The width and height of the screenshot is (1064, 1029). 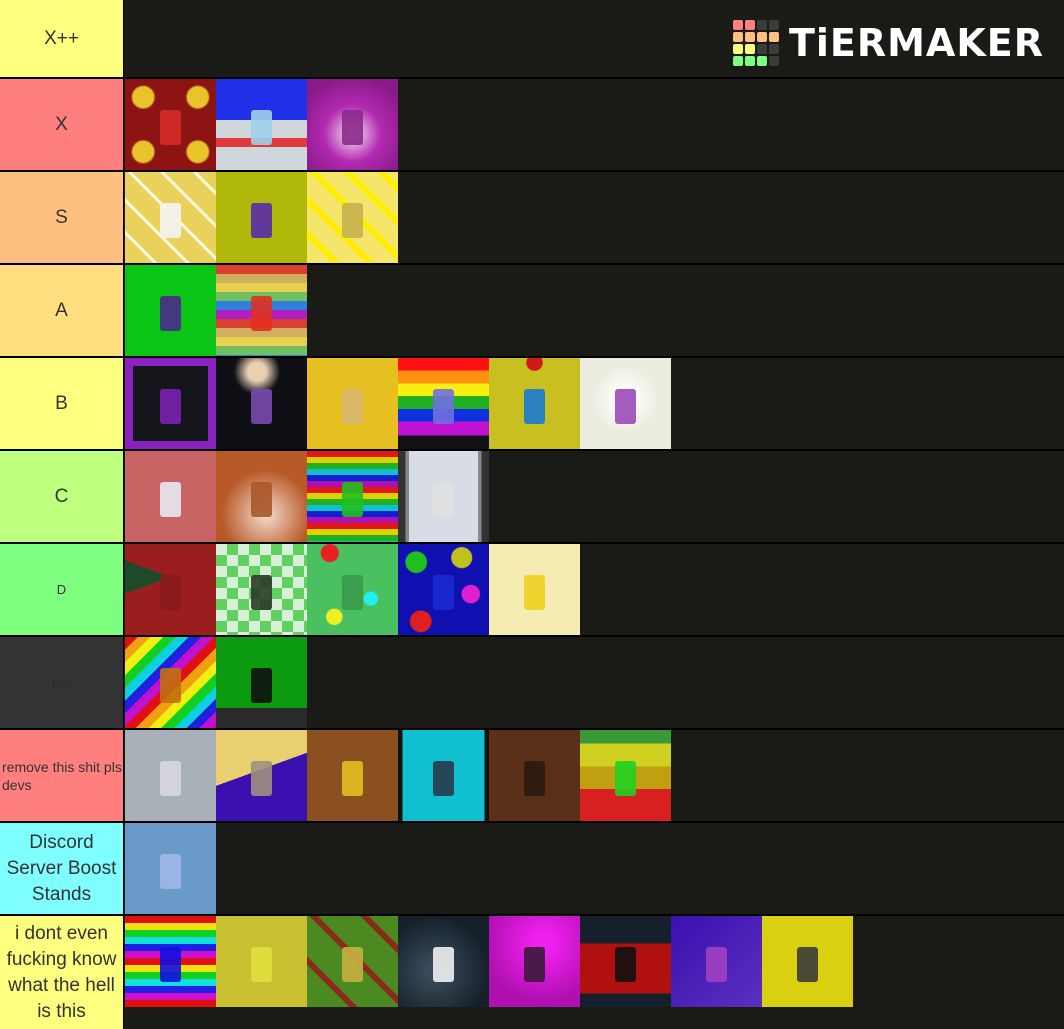 I want to click on tier-row: C, so click(x=532, y=496).